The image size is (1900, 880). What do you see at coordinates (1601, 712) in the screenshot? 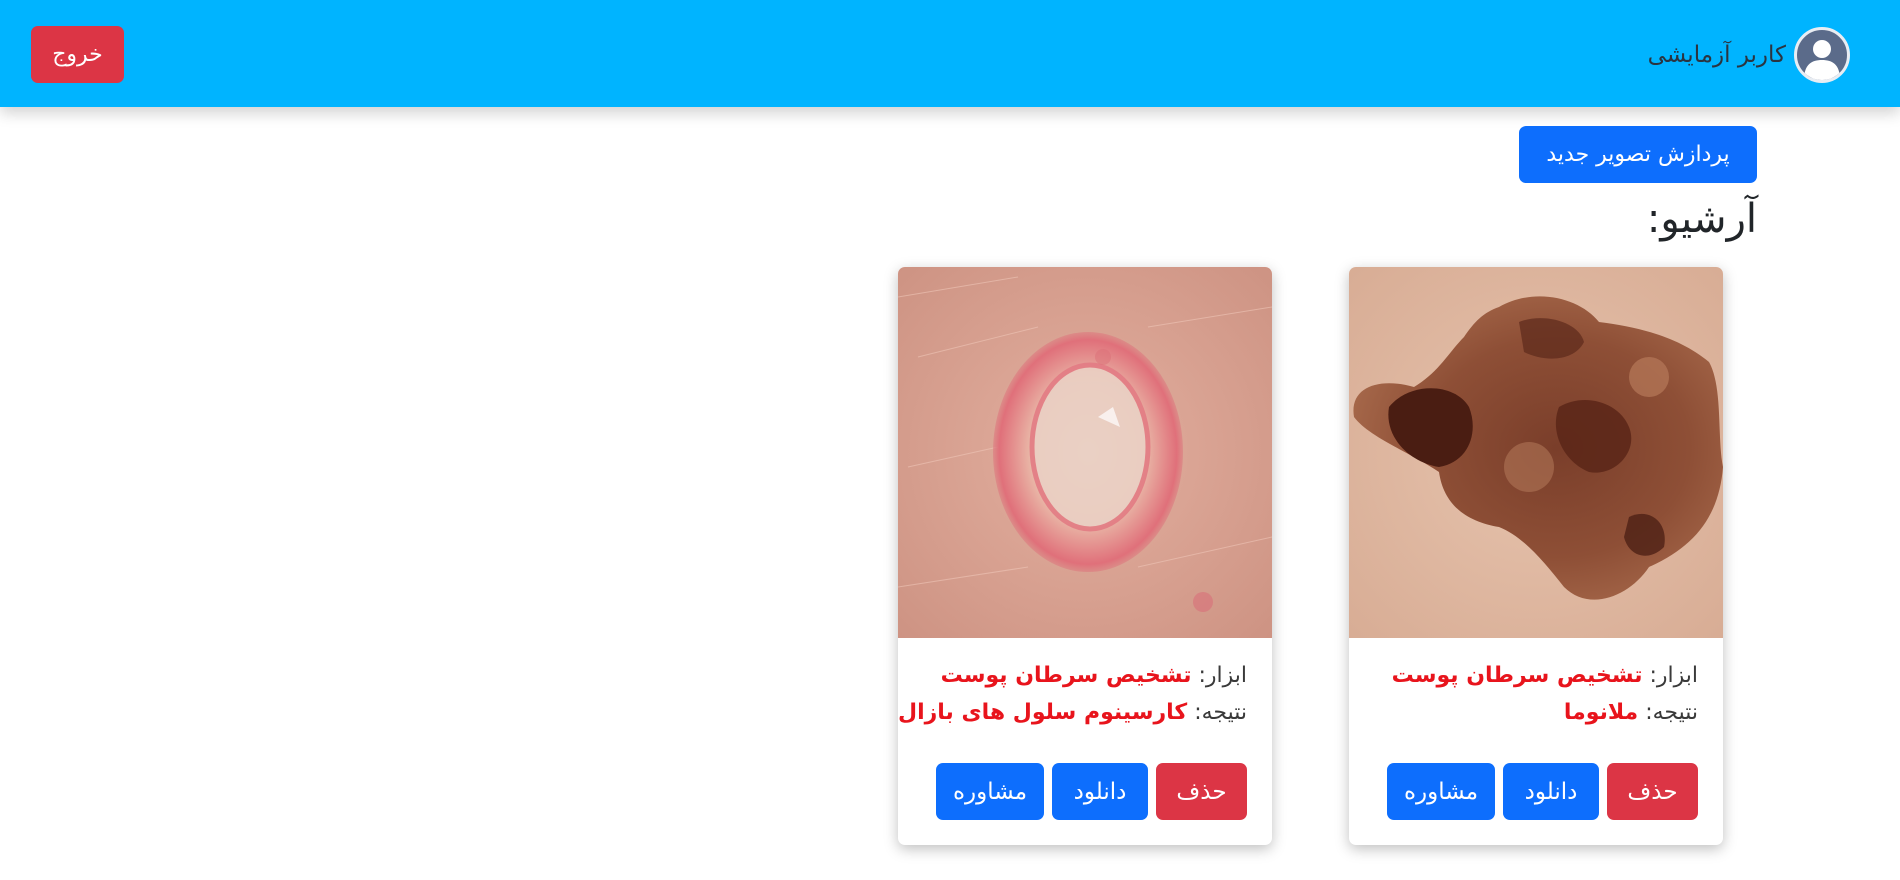
I see `result-value: ملانوما` at bounding box center [1601, 712].